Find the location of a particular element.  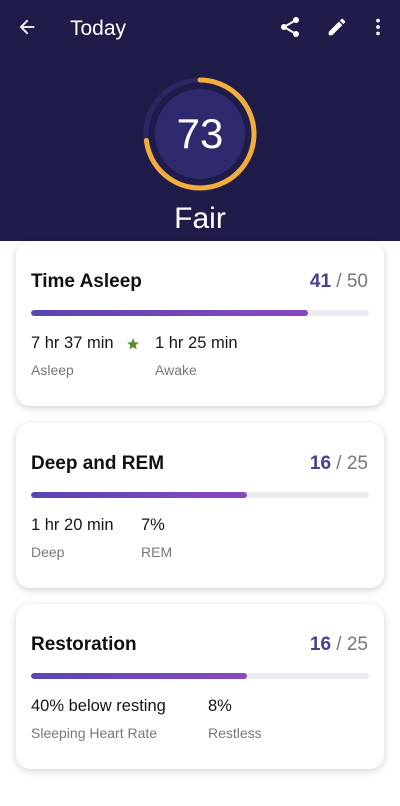

page-title: Today is located at coordinates (98, 28).